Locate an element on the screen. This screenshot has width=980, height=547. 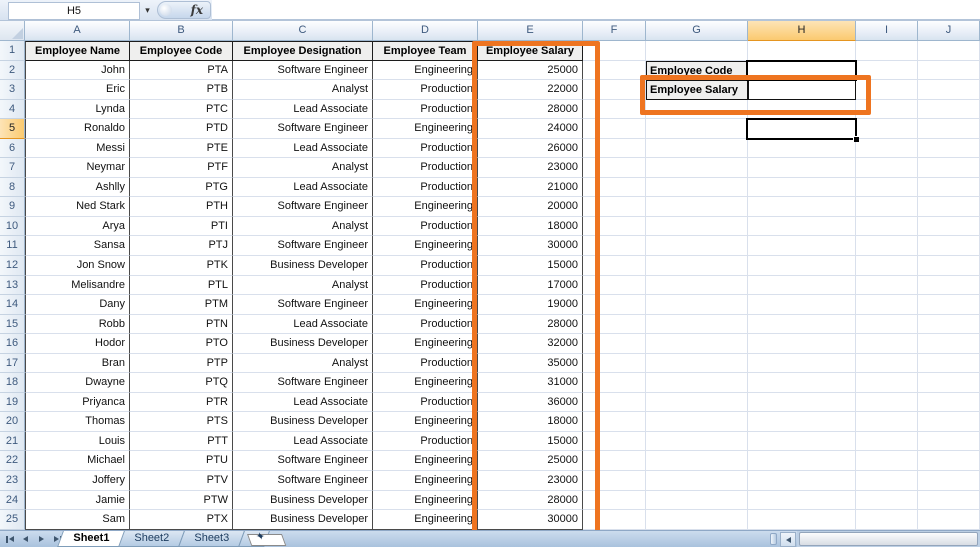
column-header-I: I is located at coordinates (887, 31).